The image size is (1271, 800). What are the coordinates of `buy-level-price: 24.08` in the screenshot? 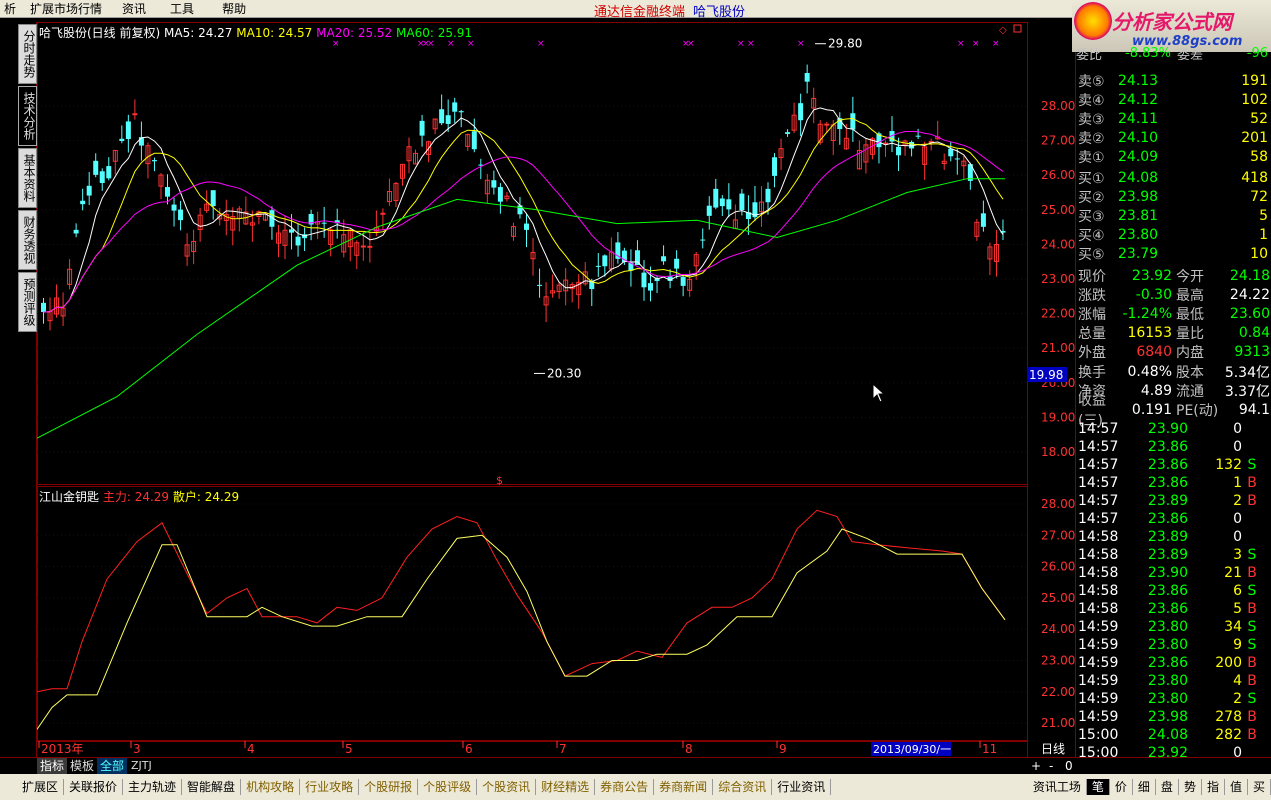 It's located at (1138, 177).